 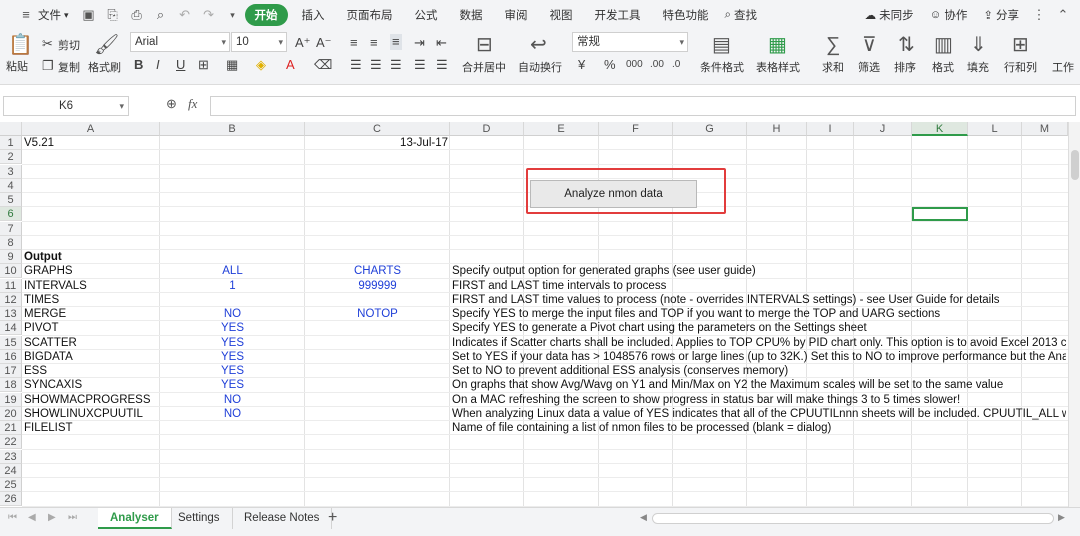 I want to click on merge-center-button: 合并居中, so click(x=484, y=67).